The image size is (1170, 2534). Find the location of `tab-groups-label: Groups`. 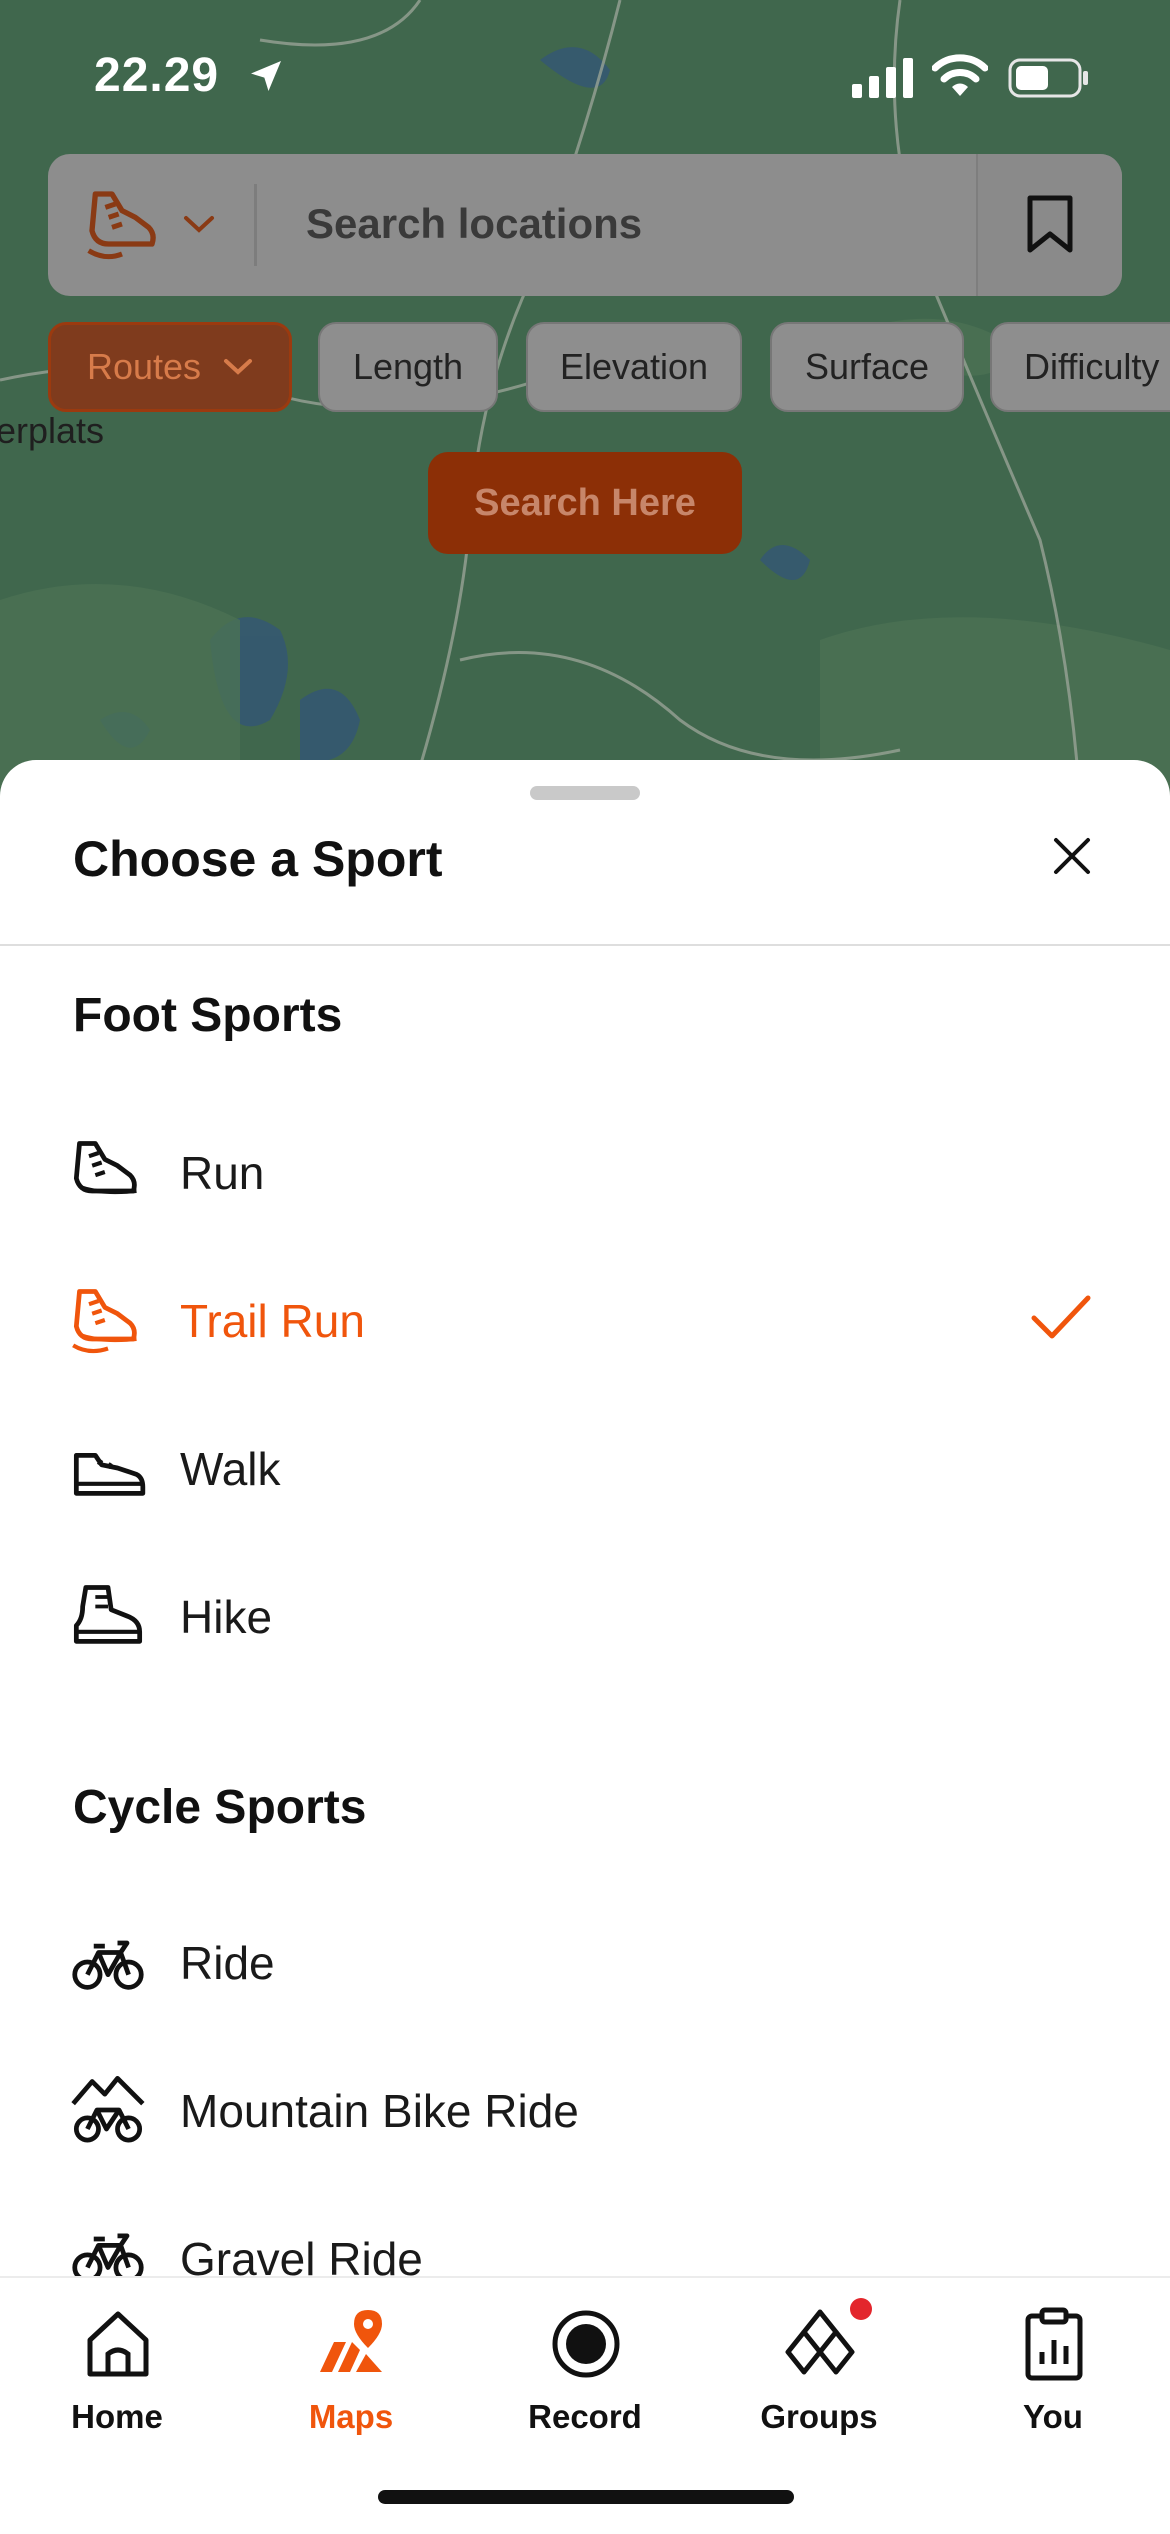

tab-groups-label: Groups is located at coordinates (819, 2416).